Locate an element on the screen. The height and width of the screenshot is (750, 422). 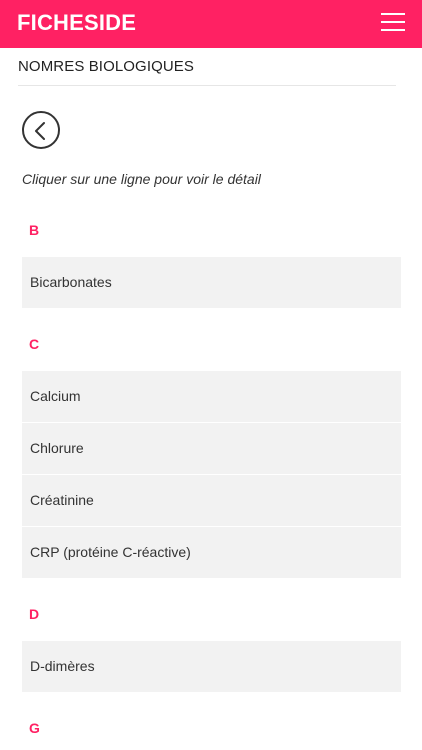
list-item: Calcium is located at coordinates (211, 397).